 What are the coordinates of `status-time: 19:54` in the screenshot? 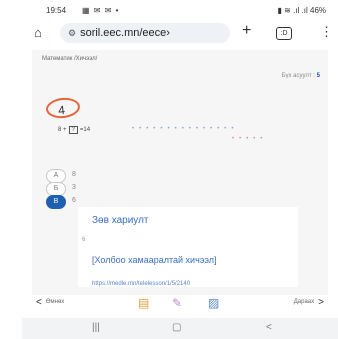 It's located at (56, 10).